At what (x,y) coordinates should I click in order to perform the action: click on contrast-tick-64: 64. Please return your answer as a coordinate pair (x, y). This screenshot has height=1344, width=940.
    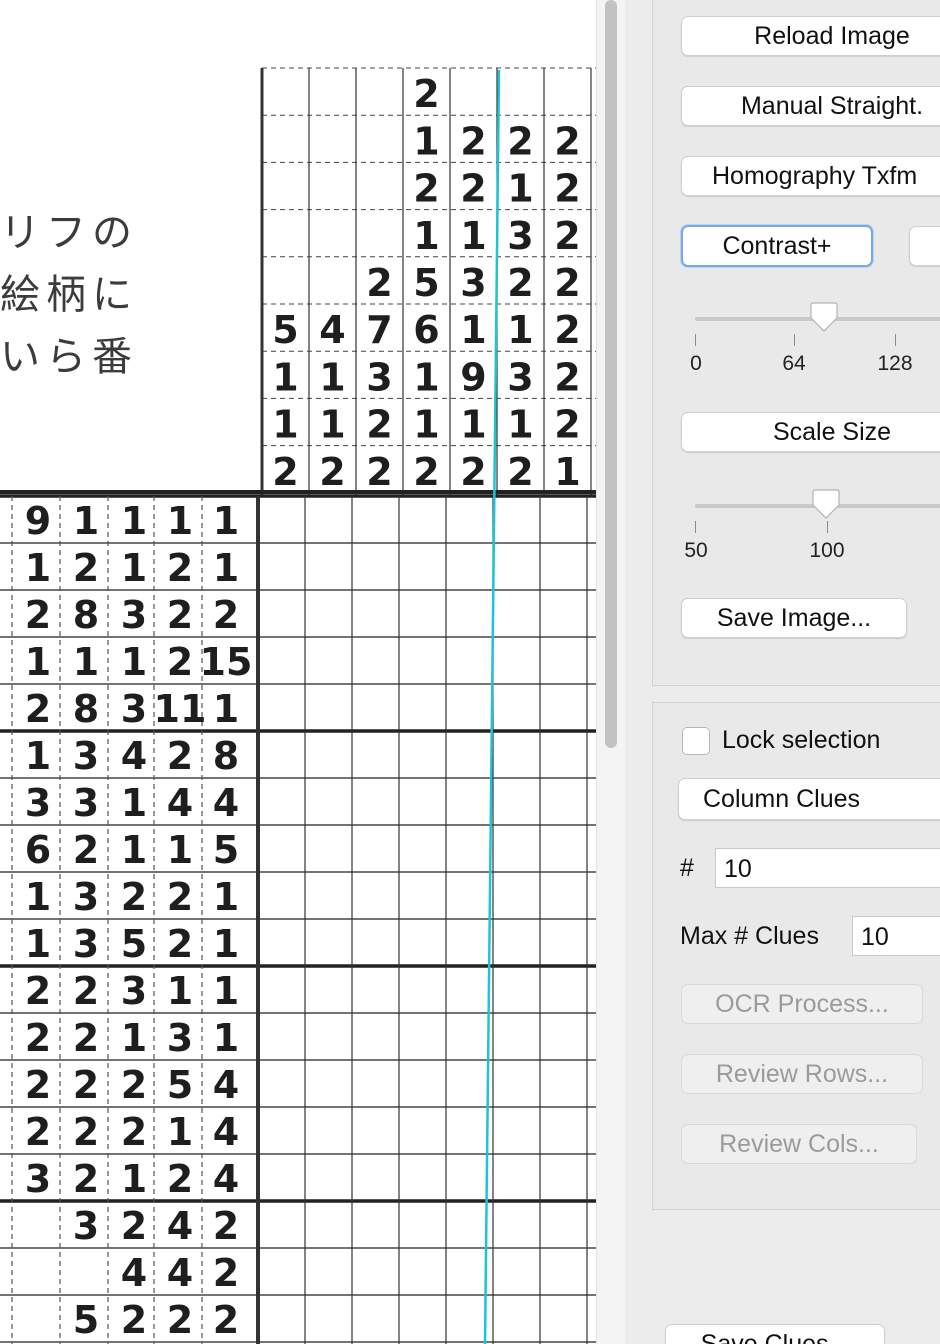
    Looking at the image, I should click on (794, 363).